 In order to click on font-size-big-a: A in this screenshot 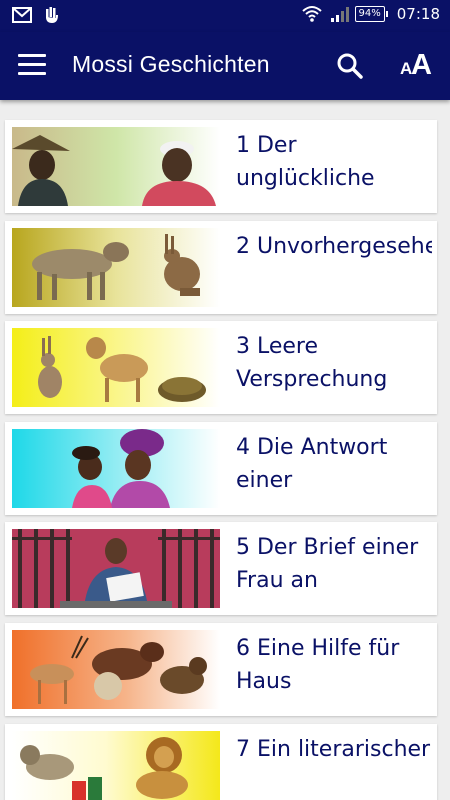, I will do `click(421, 65)`.